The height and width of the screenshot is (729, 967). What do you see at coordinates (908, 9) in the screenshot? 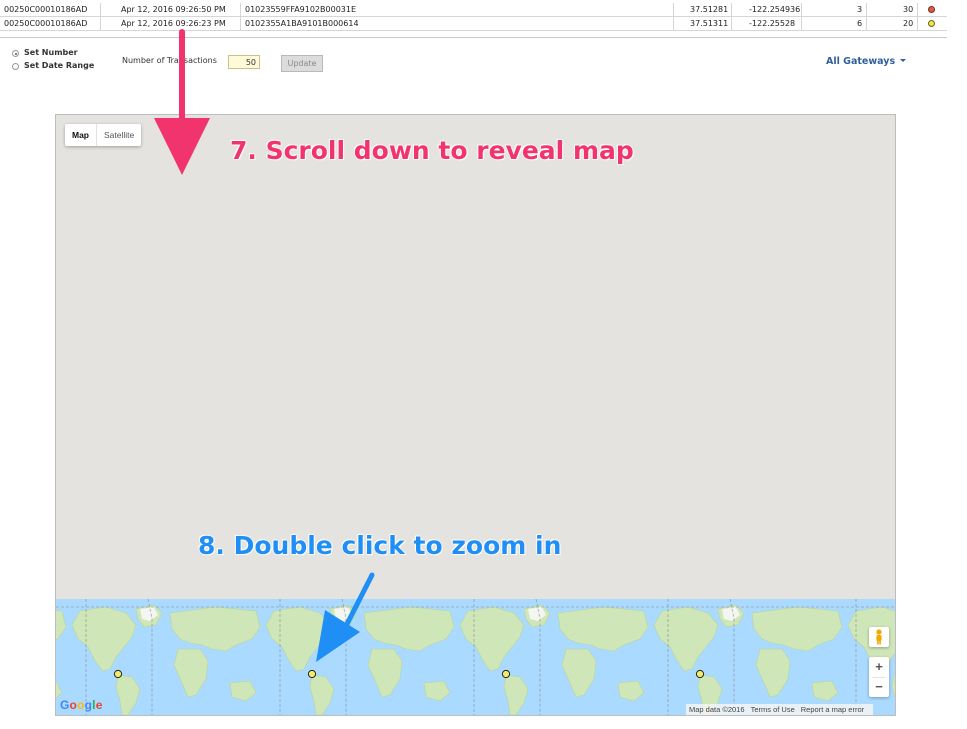
I see `value-cell: 30` at bounding box center [908, 9].